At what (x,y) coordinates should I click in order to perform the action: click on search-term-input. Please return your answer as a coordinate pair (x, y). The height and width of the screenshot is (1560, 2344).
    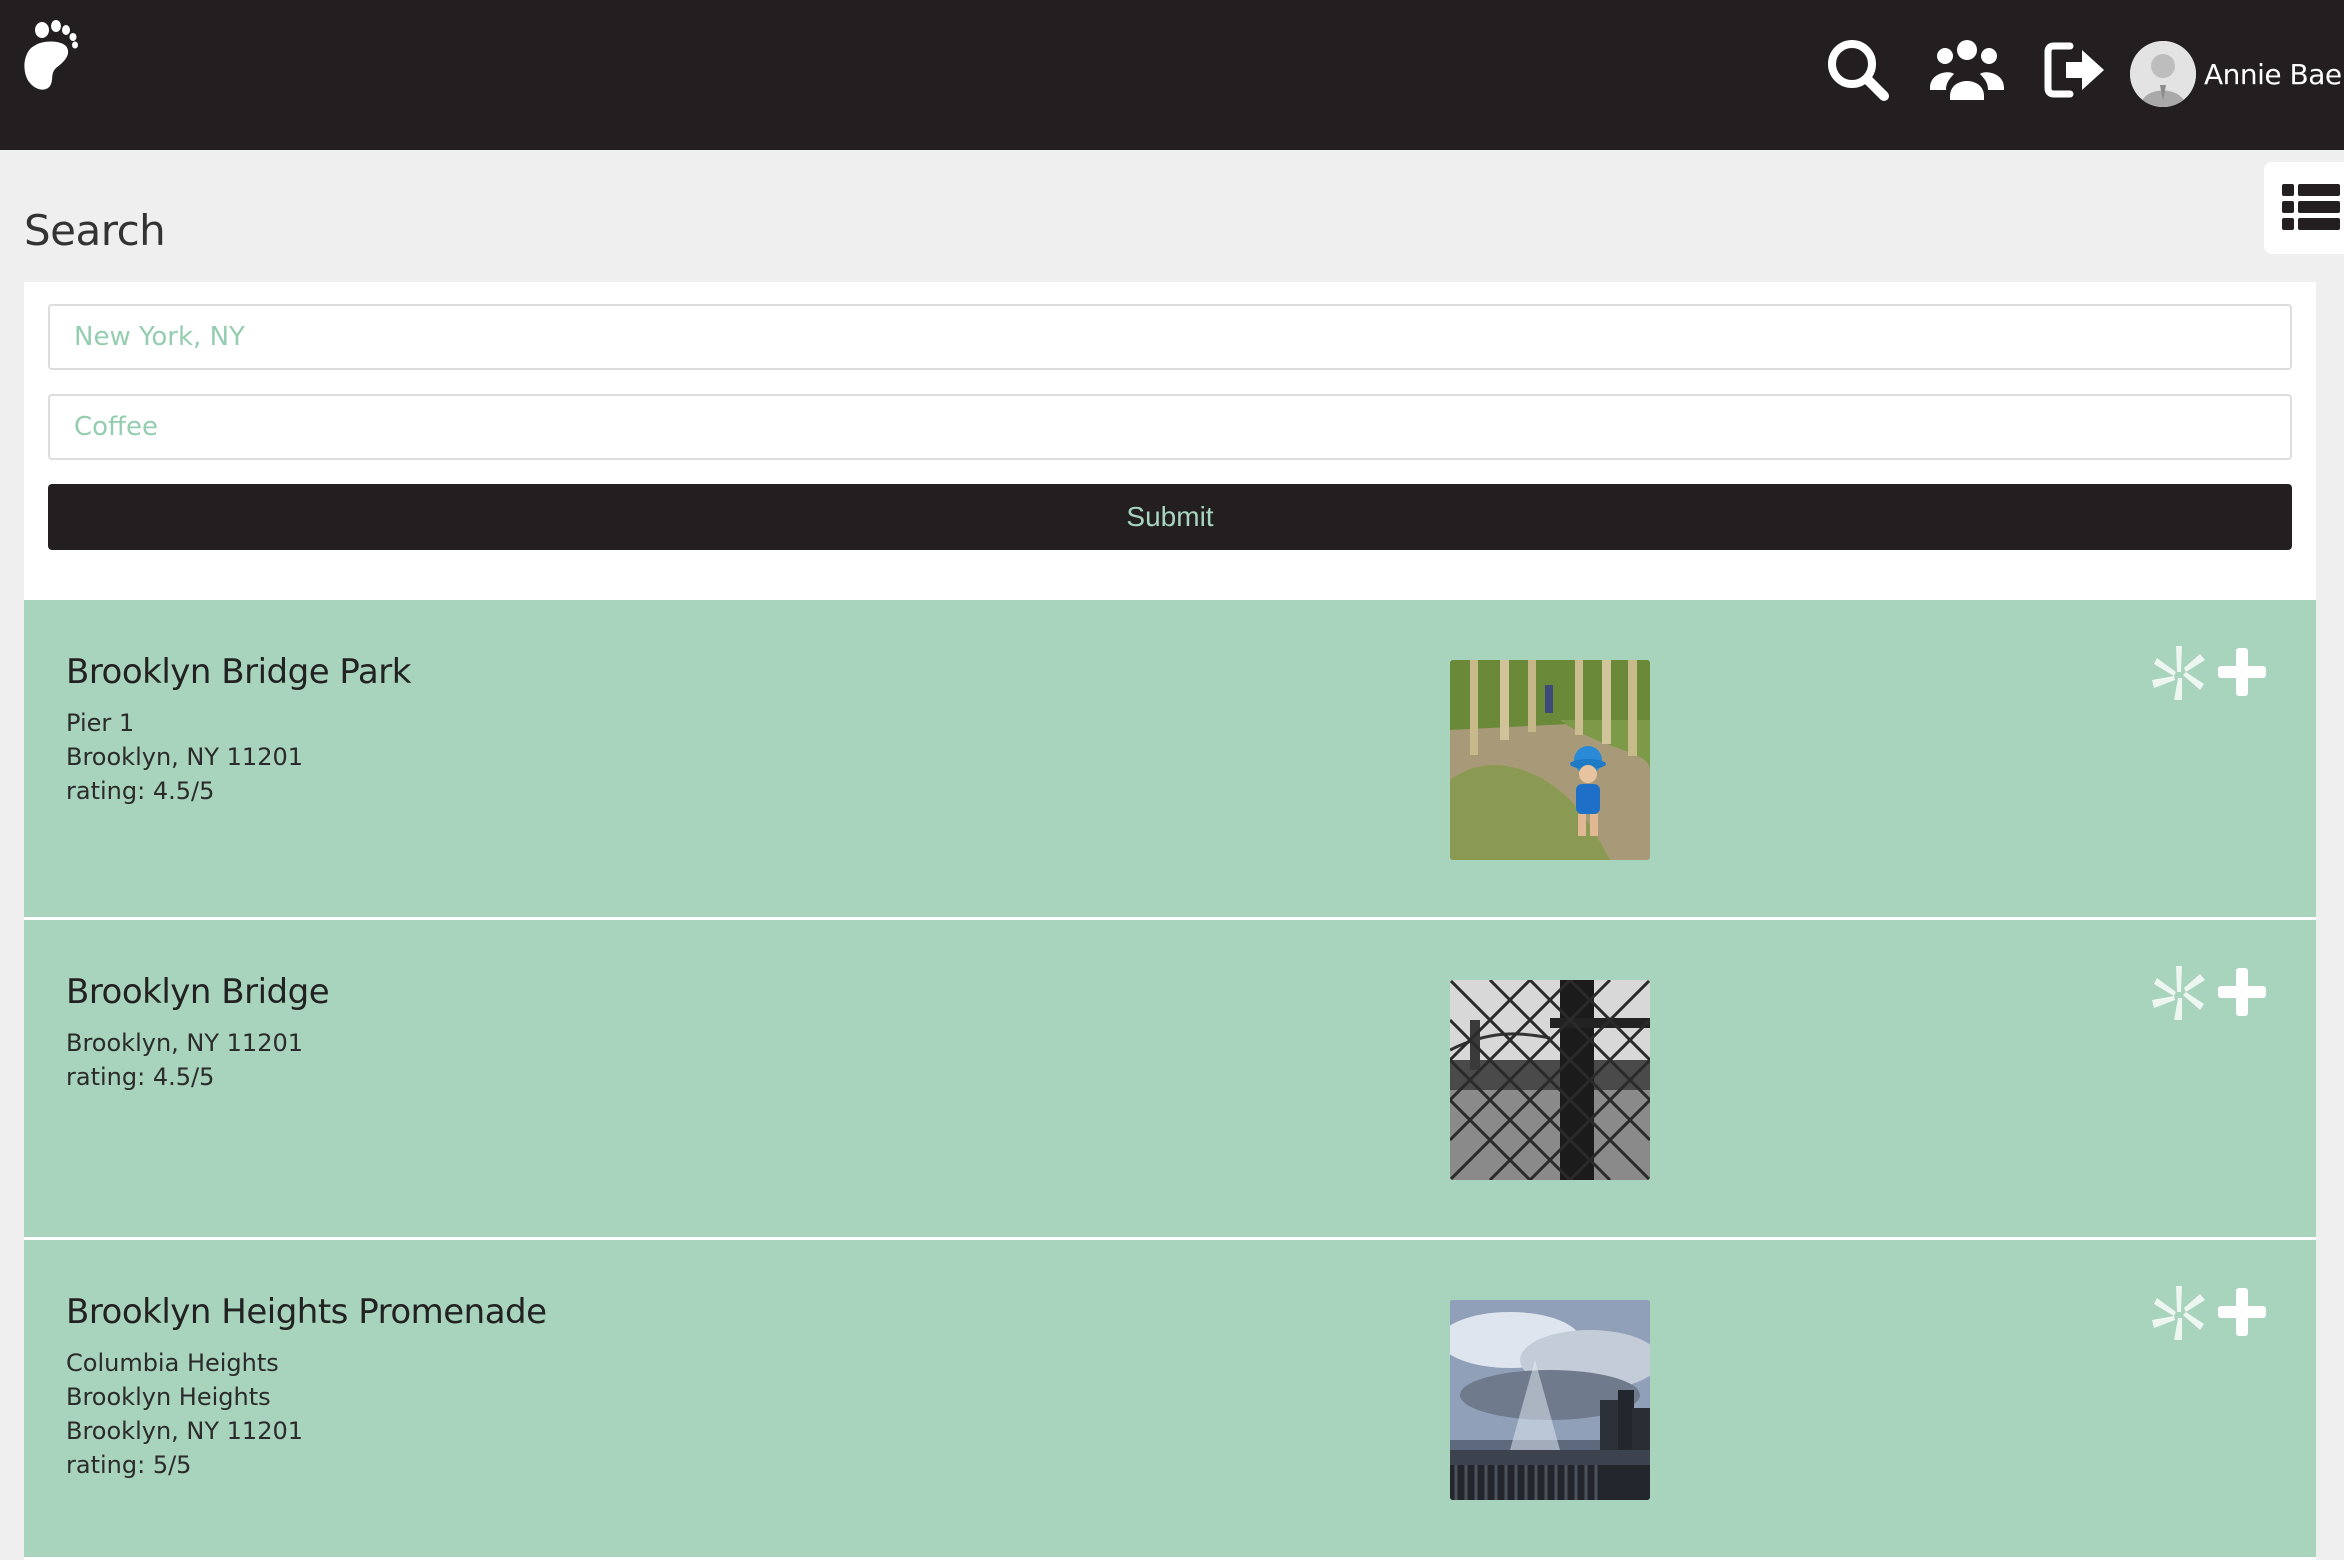
    Looking at the image, I should click on (1170, 427).